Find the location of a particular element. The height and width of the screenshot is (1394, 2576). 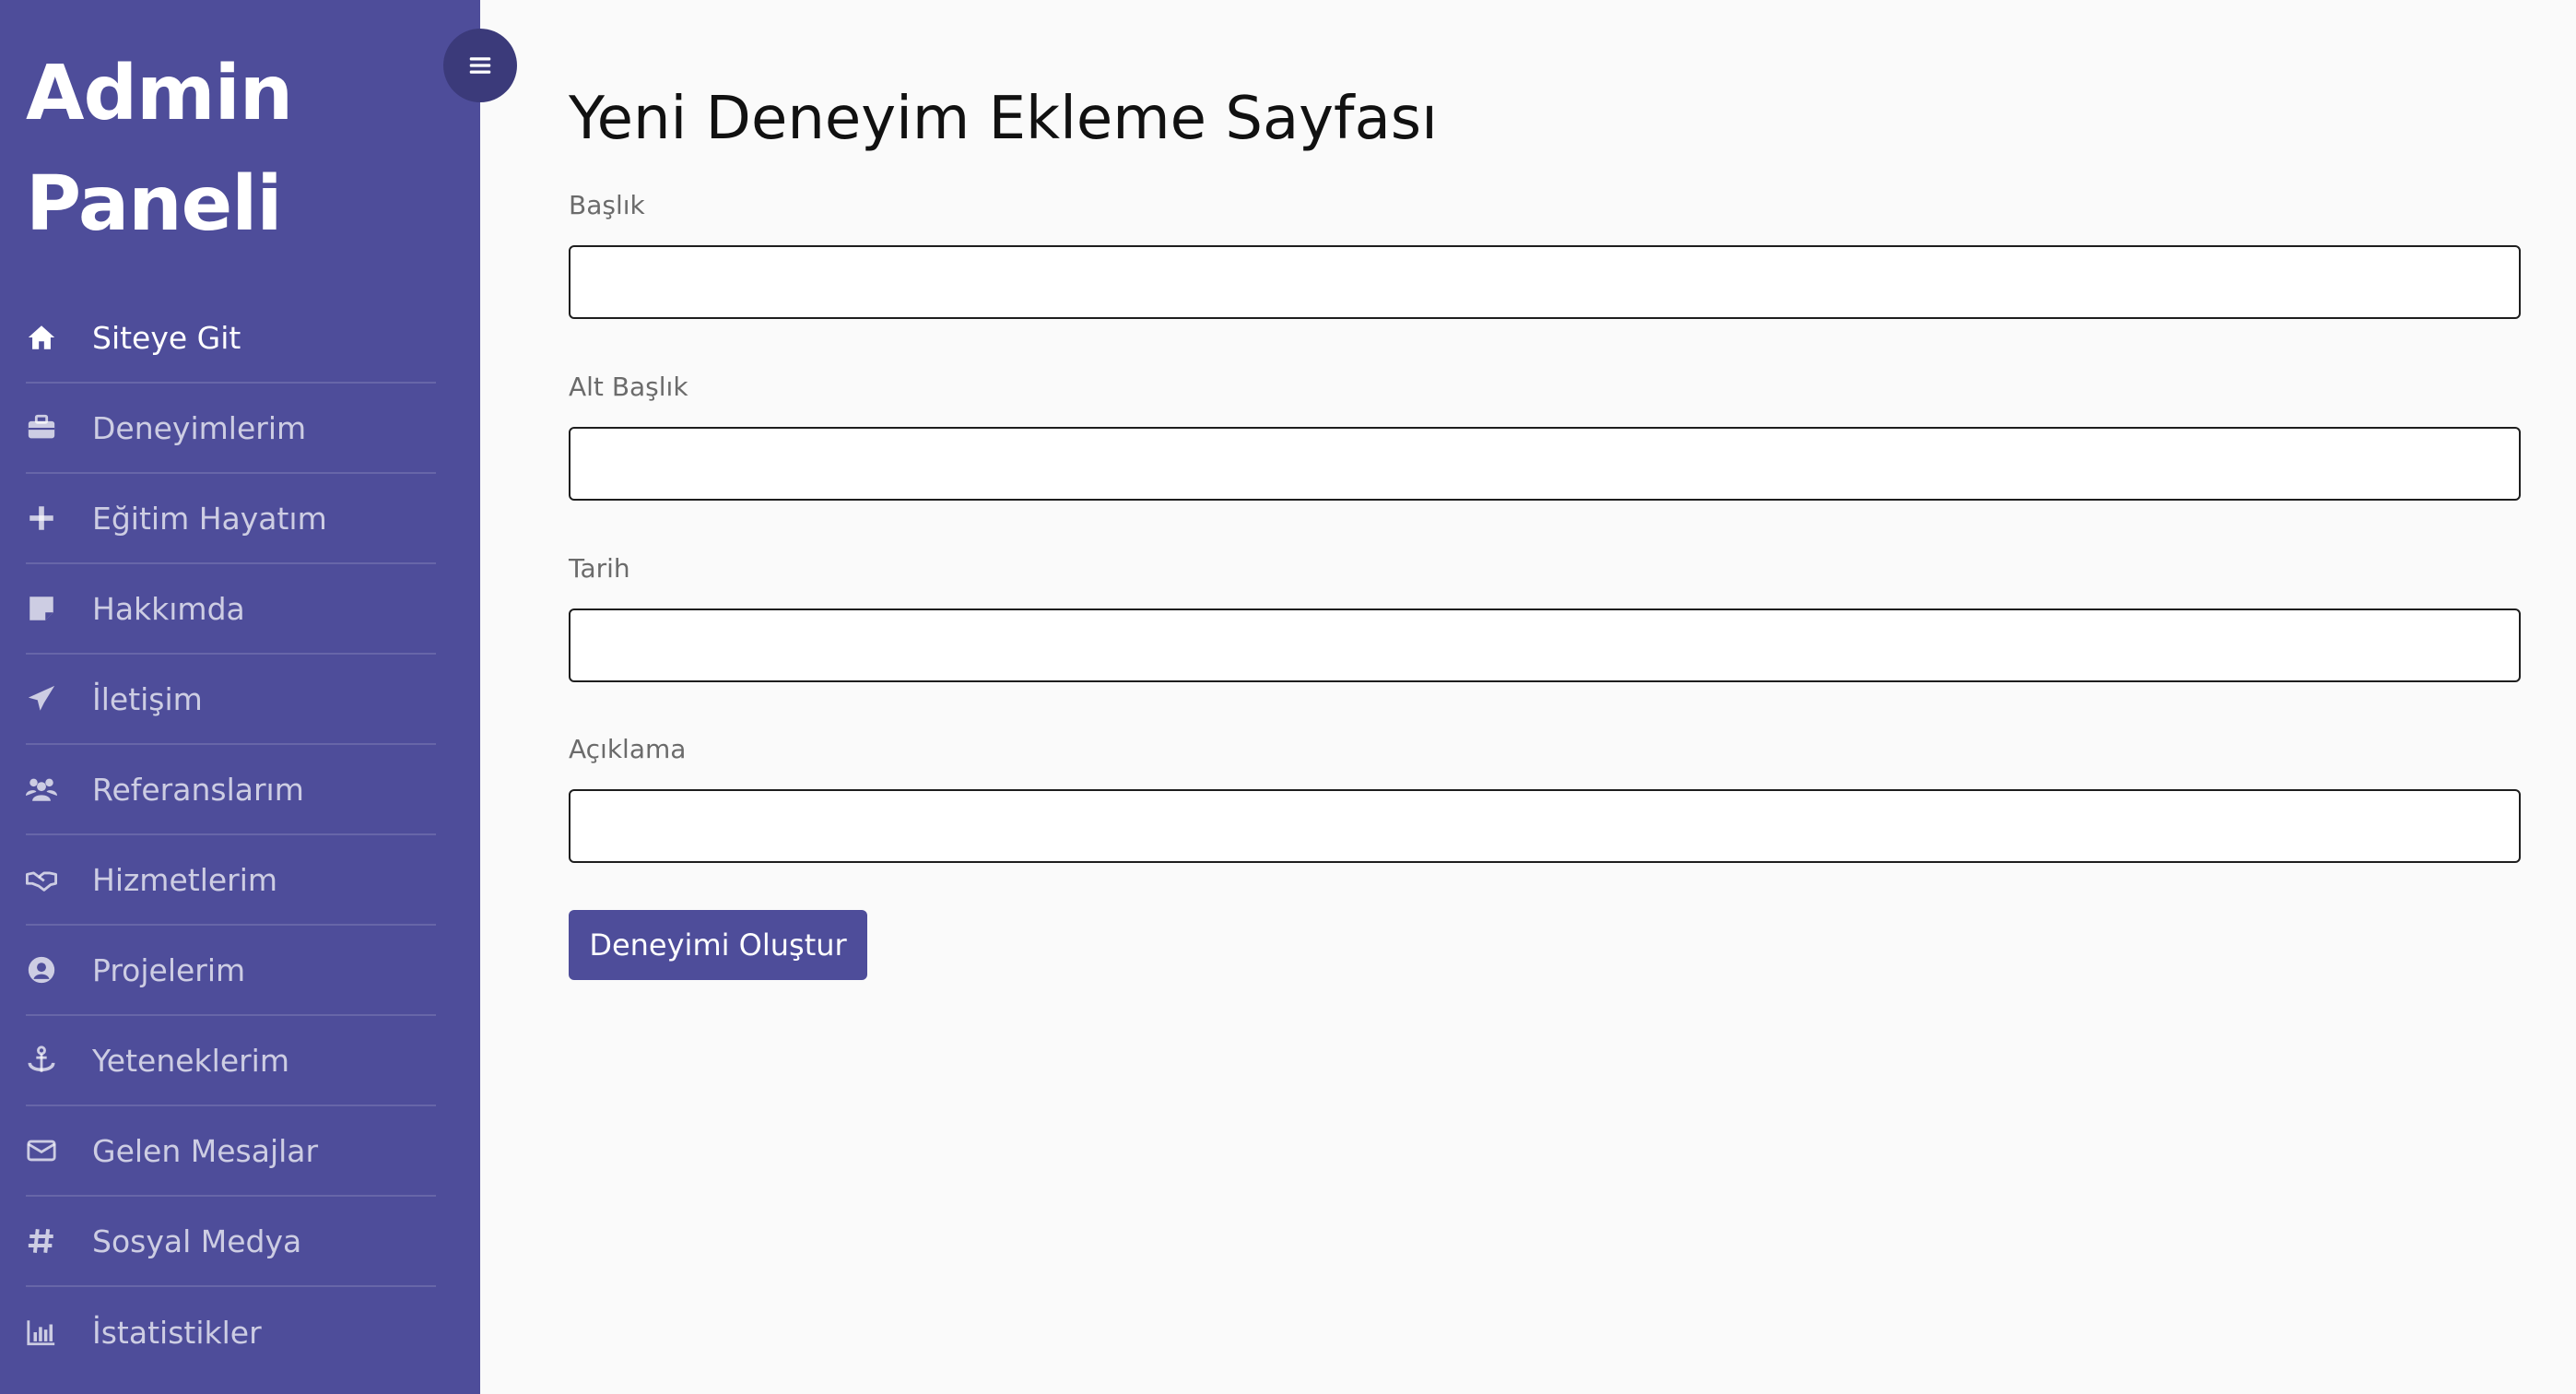

sidebar-item-label: Projelerim is located at coordinates (169, 970).